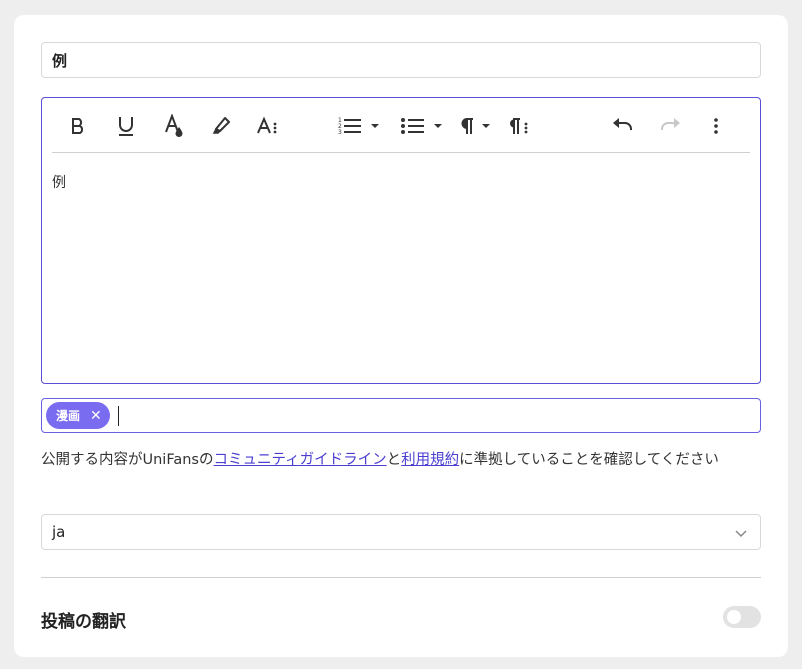 This screenshot has height=669, width=802. Describe the element at coordinates (475, 126) in the screenshot. I see `paragraph-button` at that location.